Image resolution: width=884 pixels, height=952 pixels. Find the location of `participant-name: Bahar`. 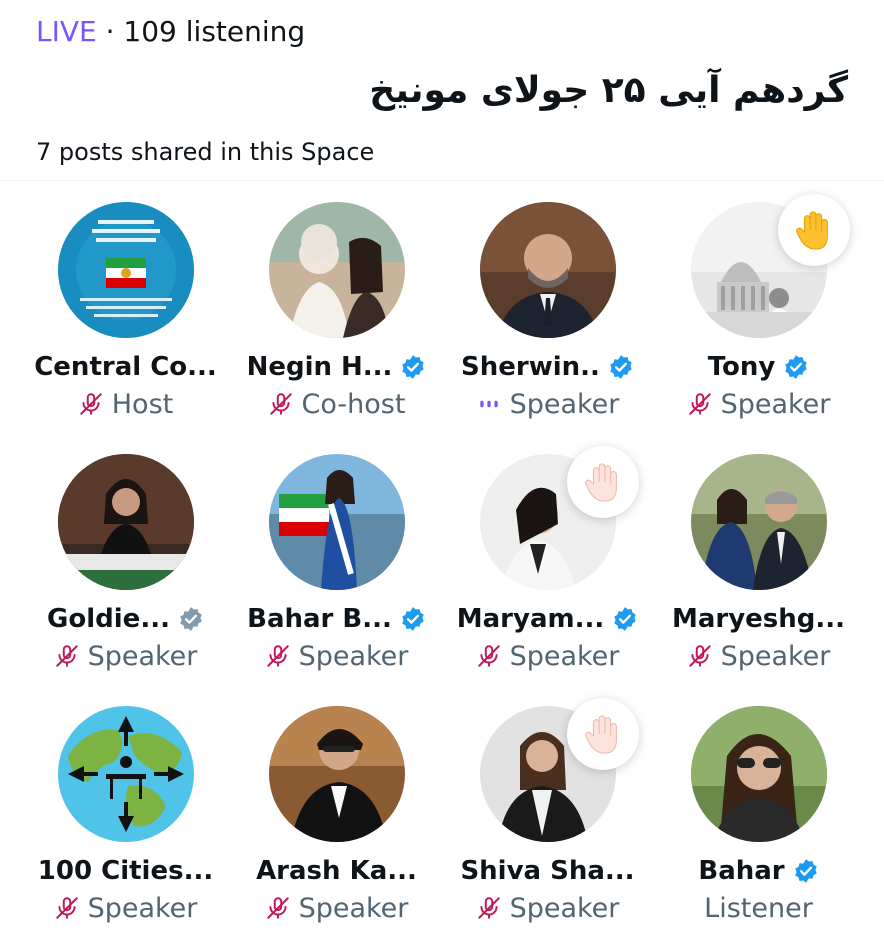

participant-name: Bahar is located at coordinates (741, 871).